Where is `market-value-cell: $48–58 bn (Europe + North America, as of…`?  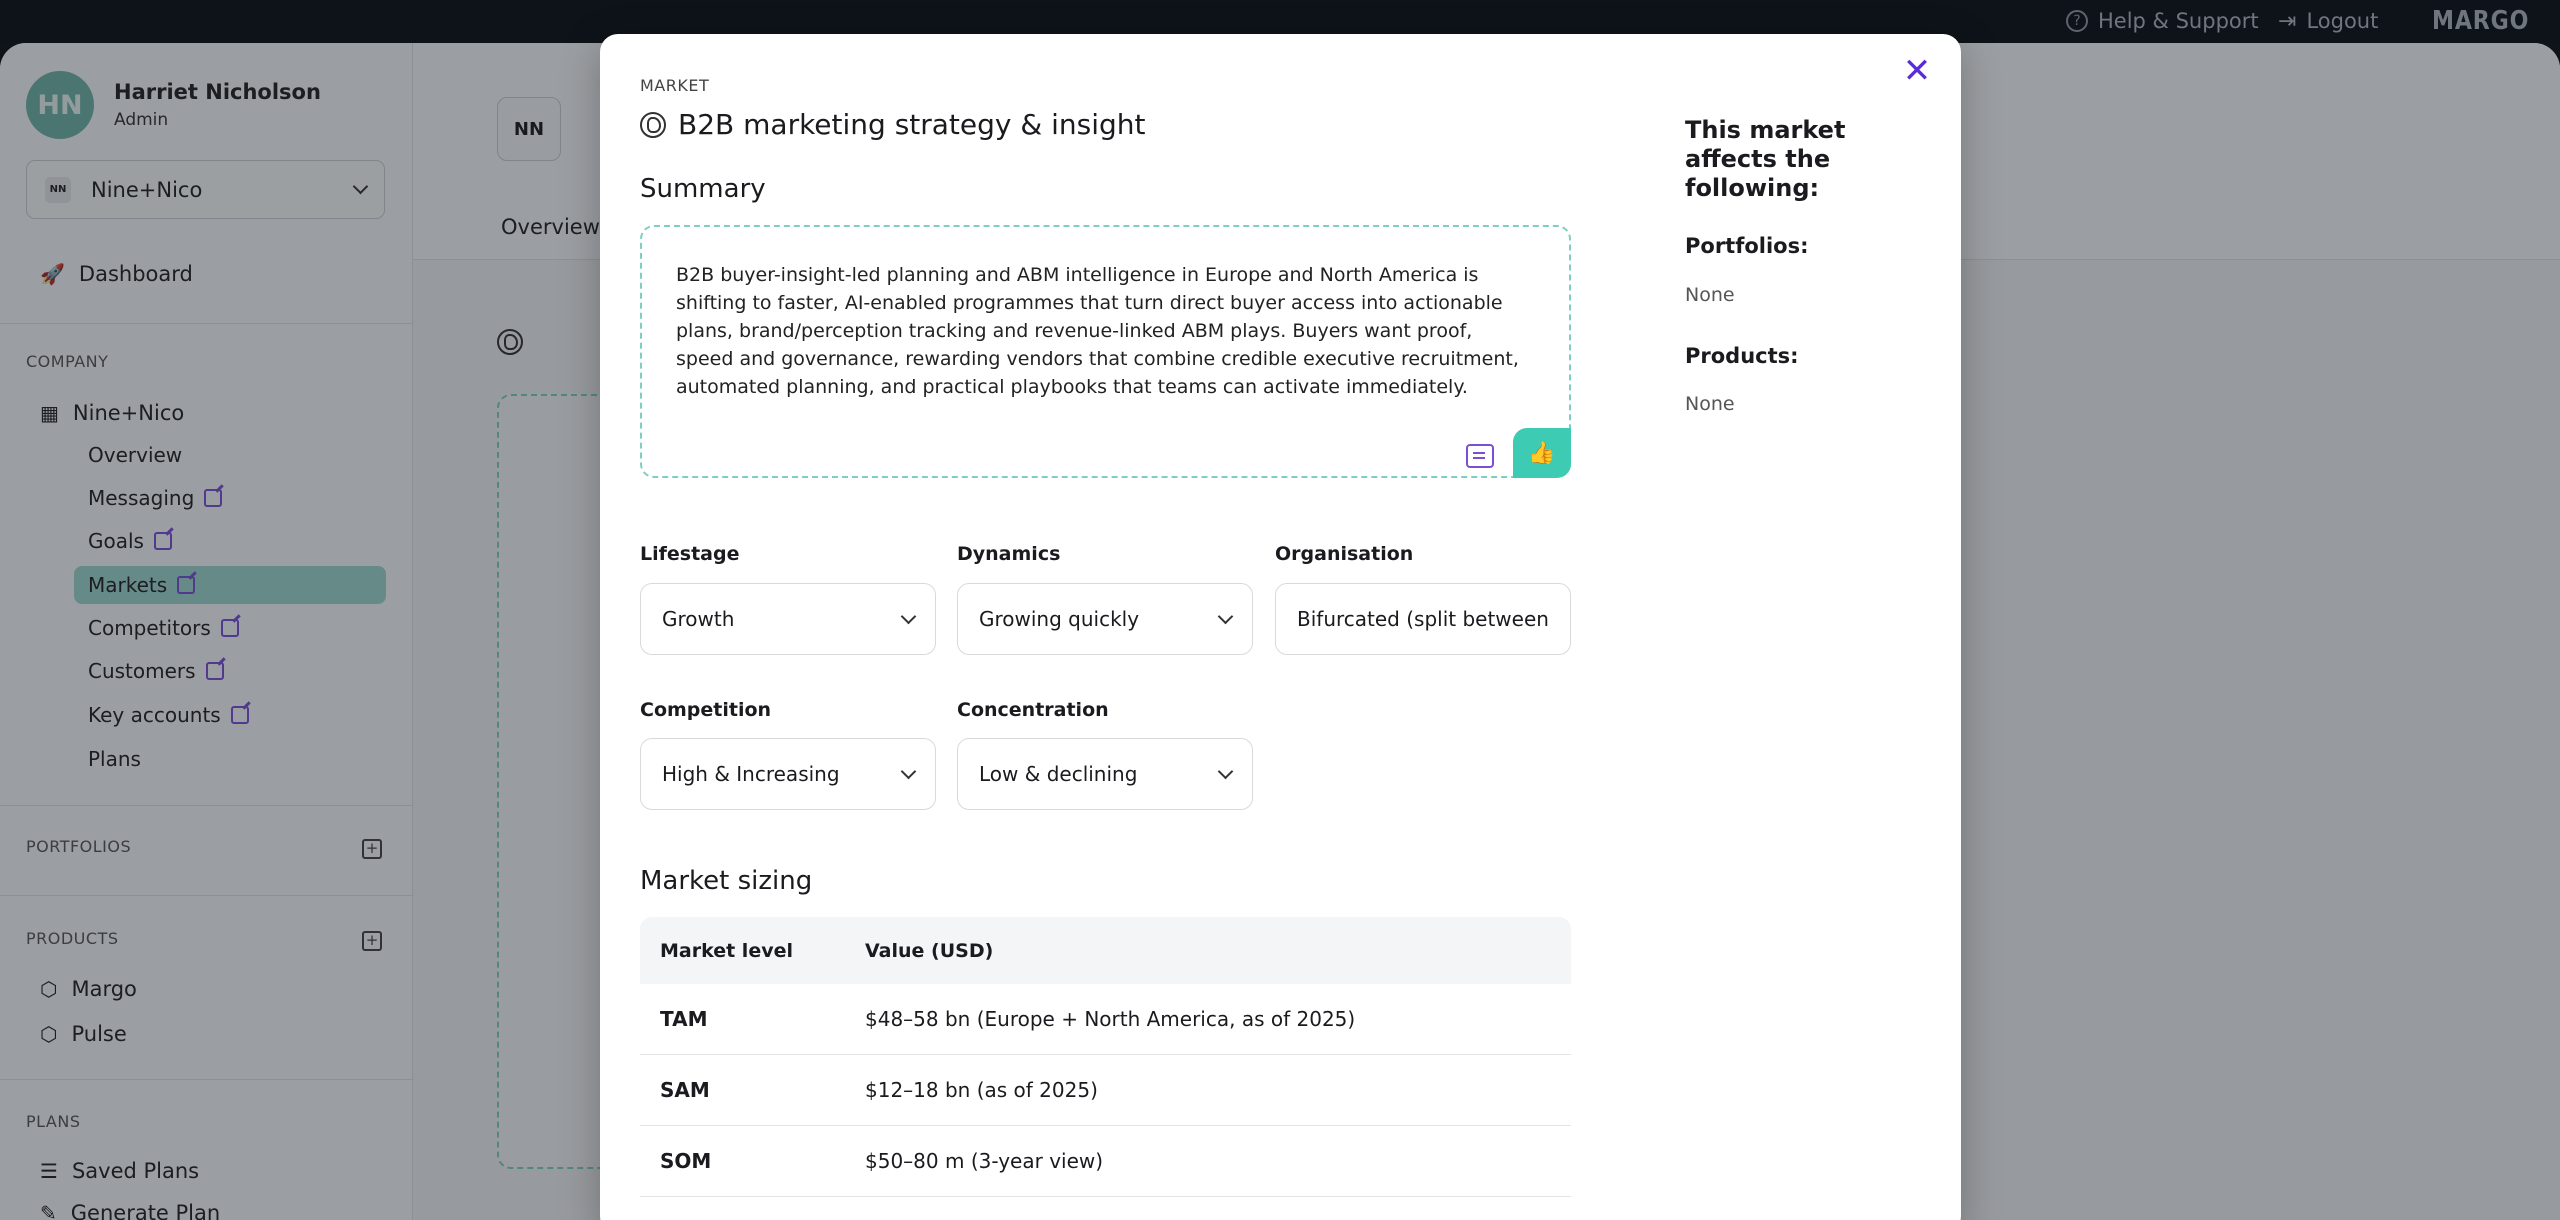
market-value-cell: $48–58 bn (Europe + North America, as of… is located at coordinates (1110, 1019).